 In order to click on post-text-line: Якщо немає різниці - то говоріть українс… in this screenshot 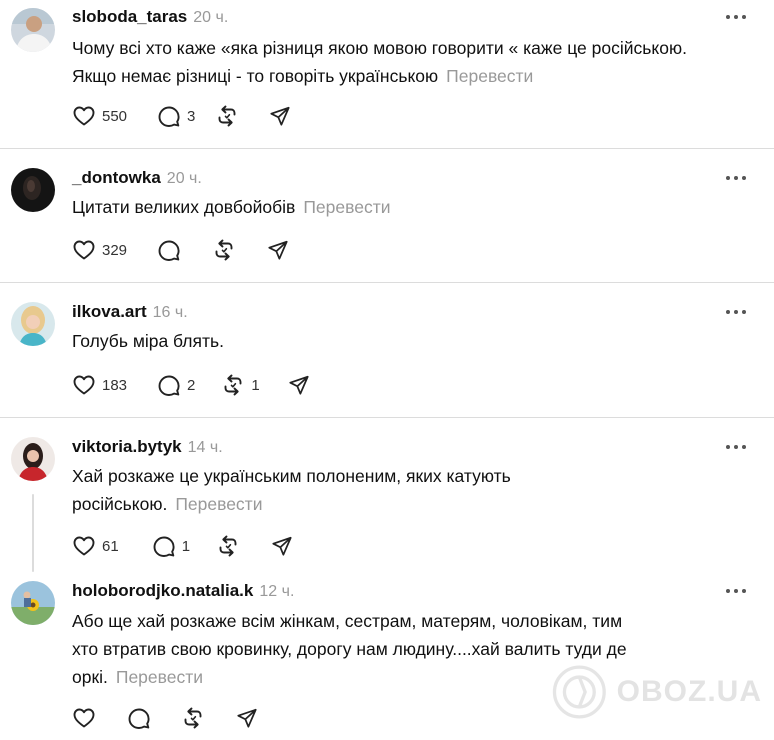, I will do `click(255, 76)`.